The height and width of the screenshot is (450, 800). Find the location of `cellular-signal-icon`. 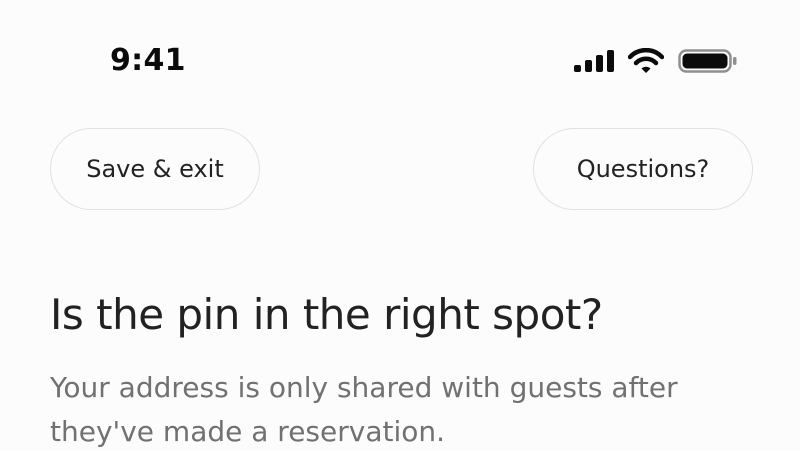

cellular-signal-icon is located at coordinates (594, 61).